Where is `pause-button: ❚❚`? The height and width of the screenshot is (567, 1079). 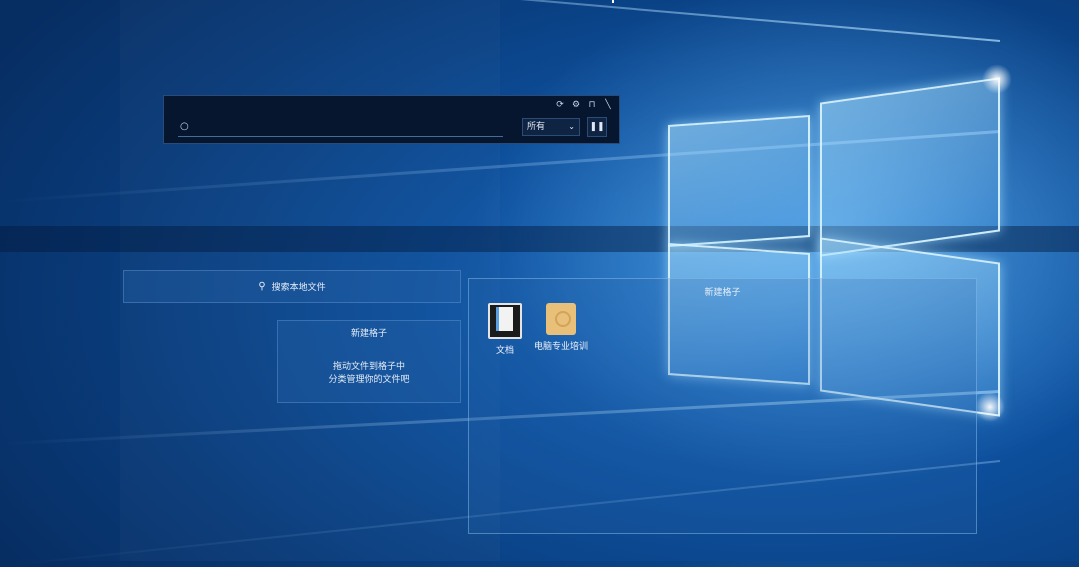 pause-button: ❚❚ is located at coordinates (597, 127).